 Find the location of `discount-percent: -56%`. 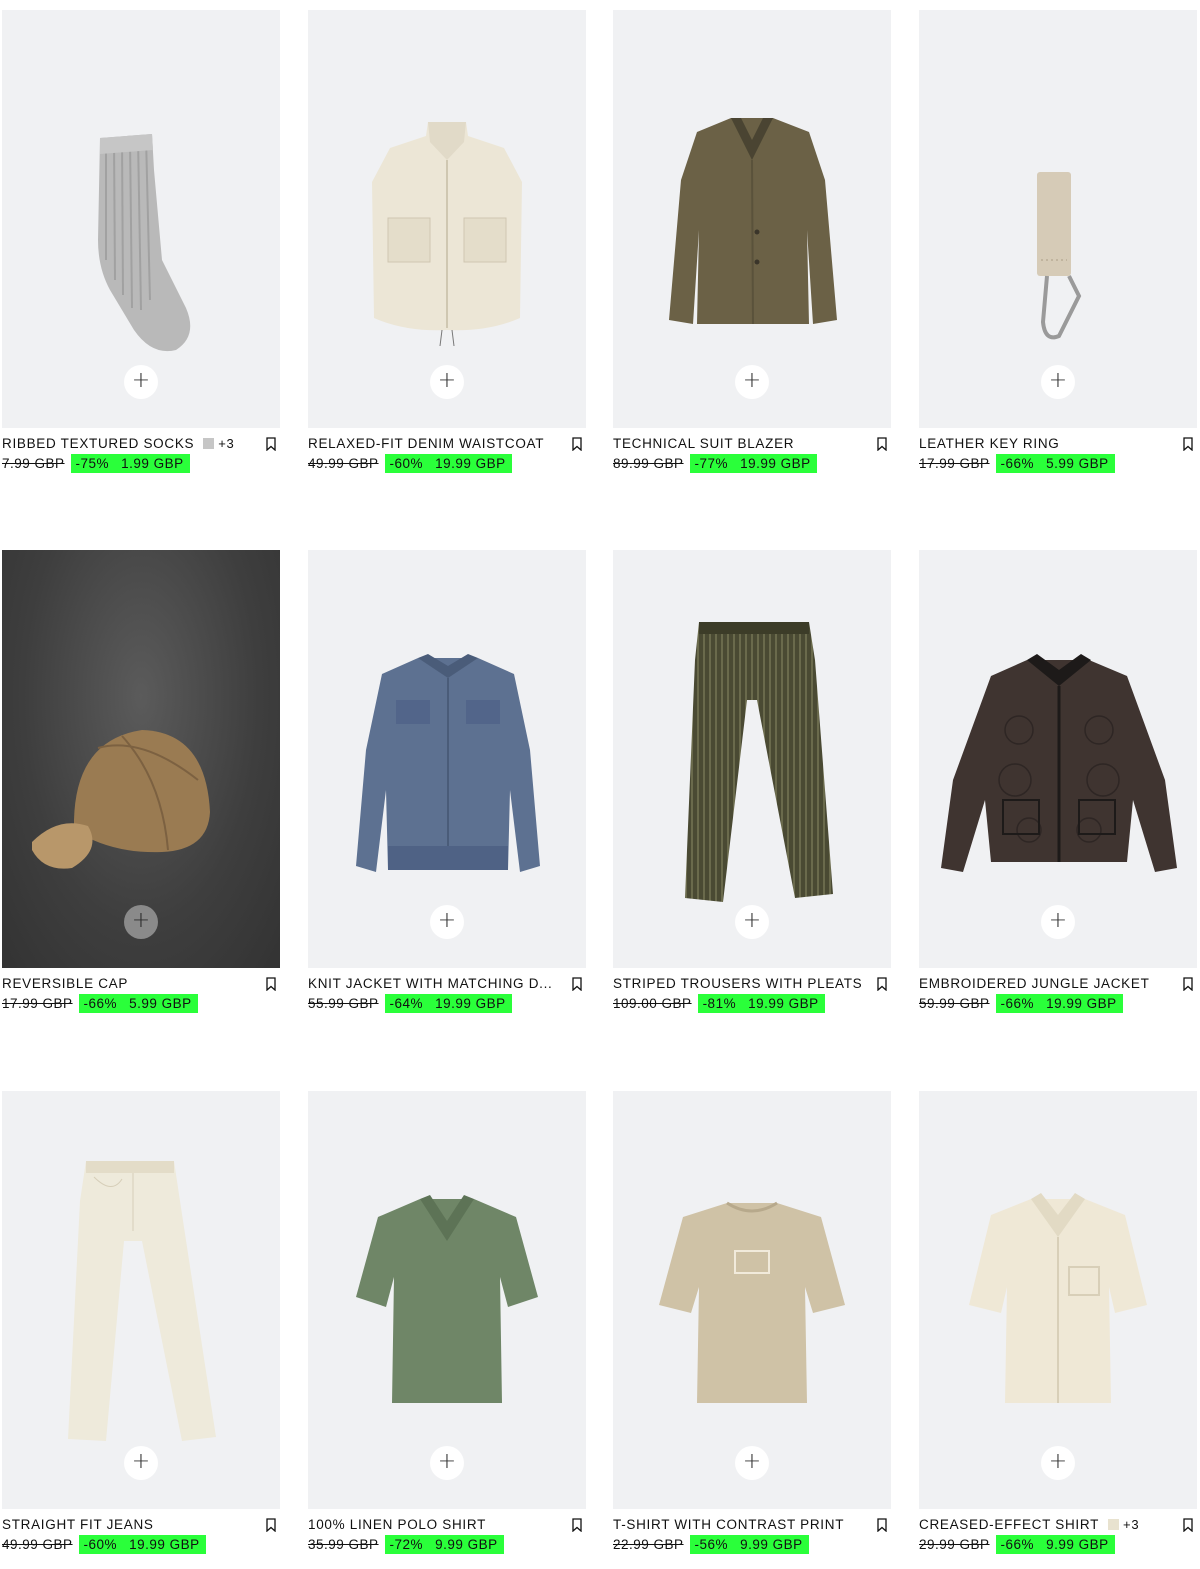

discount-percent: -56% is located at coordinates (711, 1544).